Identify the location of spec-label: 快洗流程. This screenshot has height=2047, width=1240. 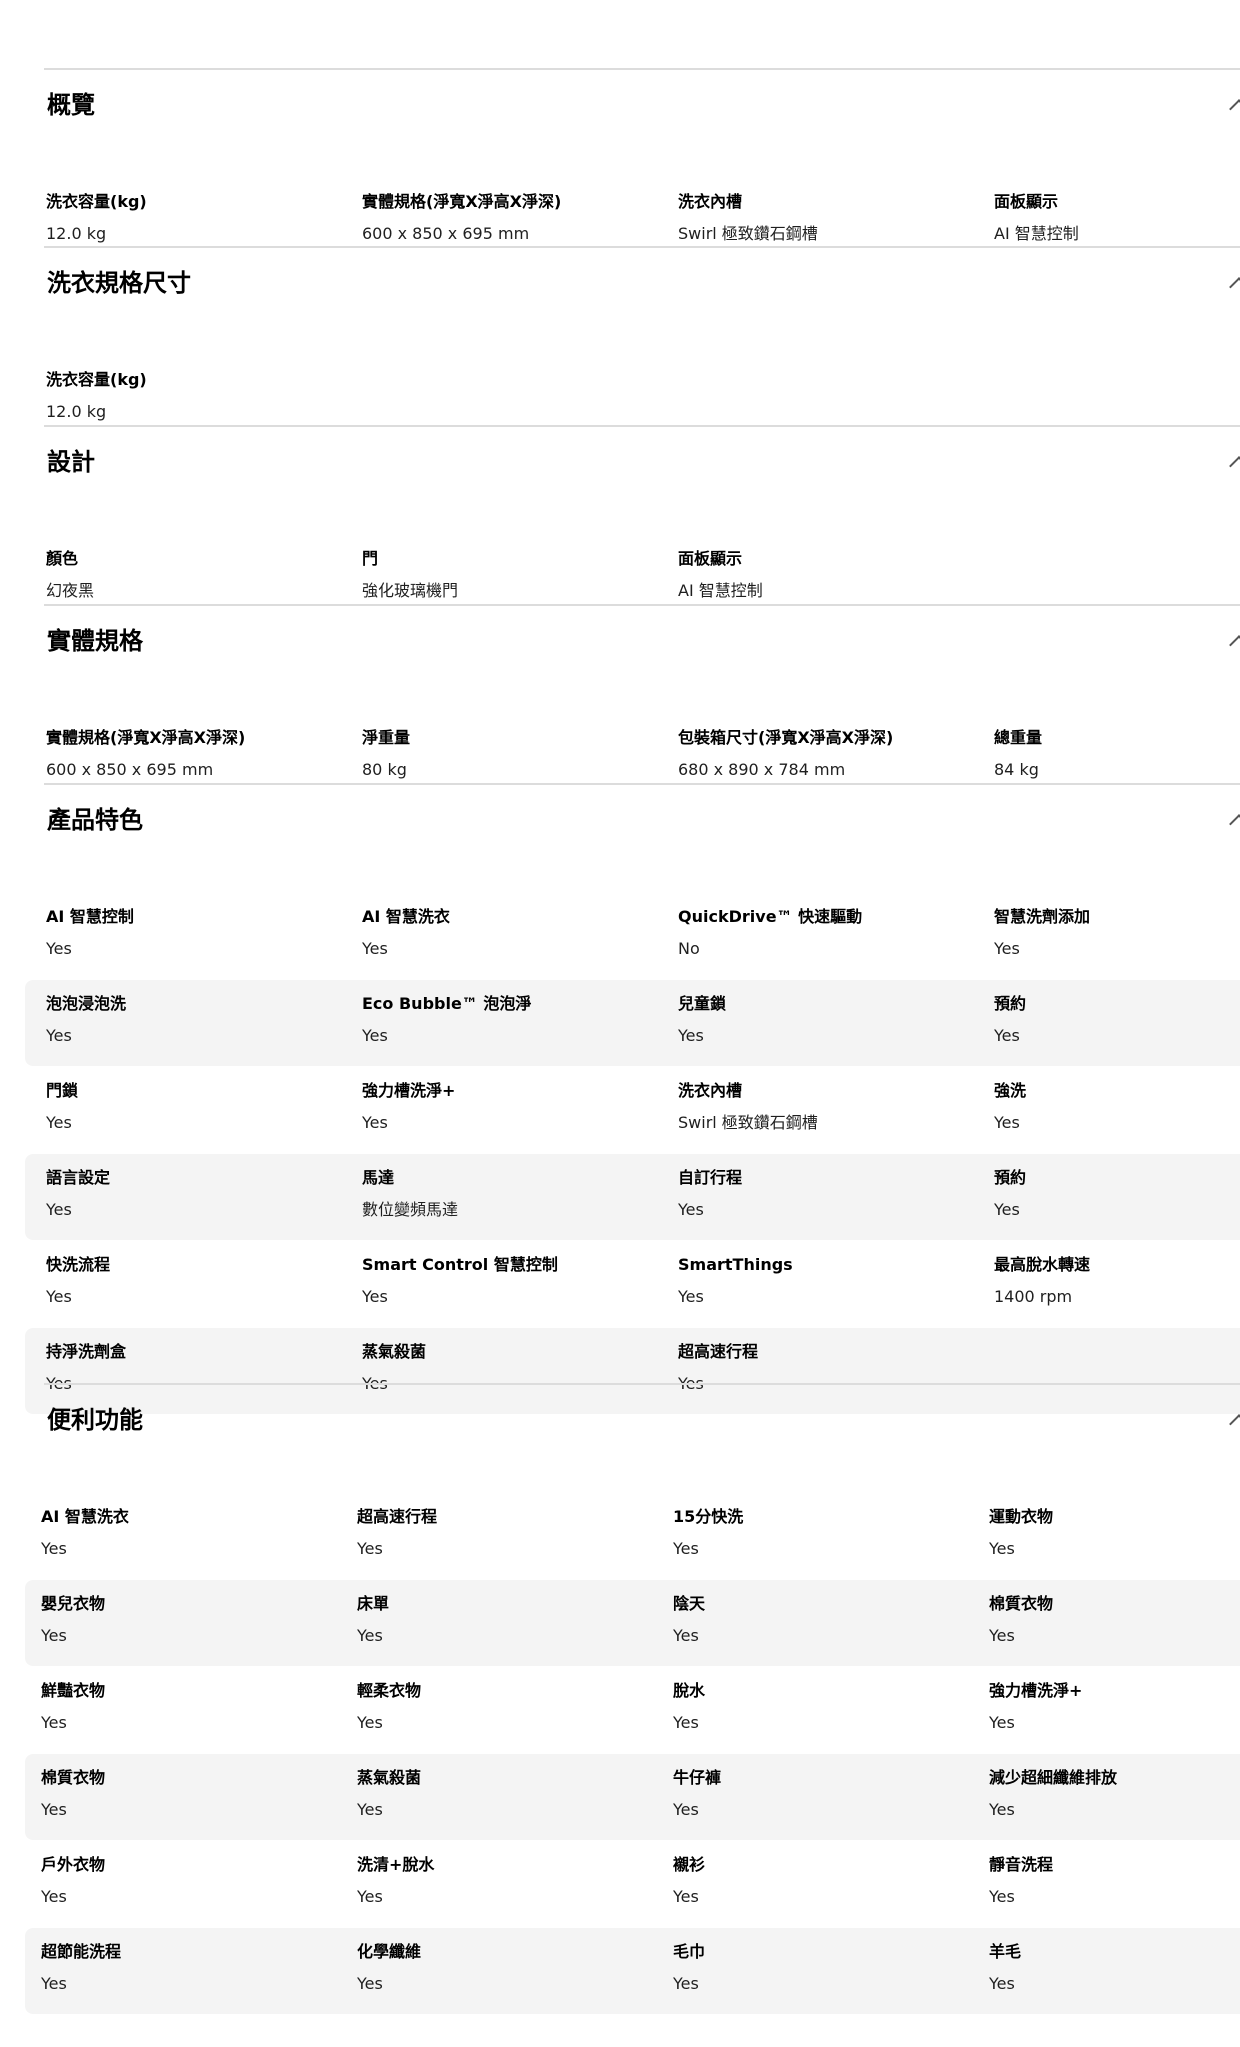
(78, 1264).